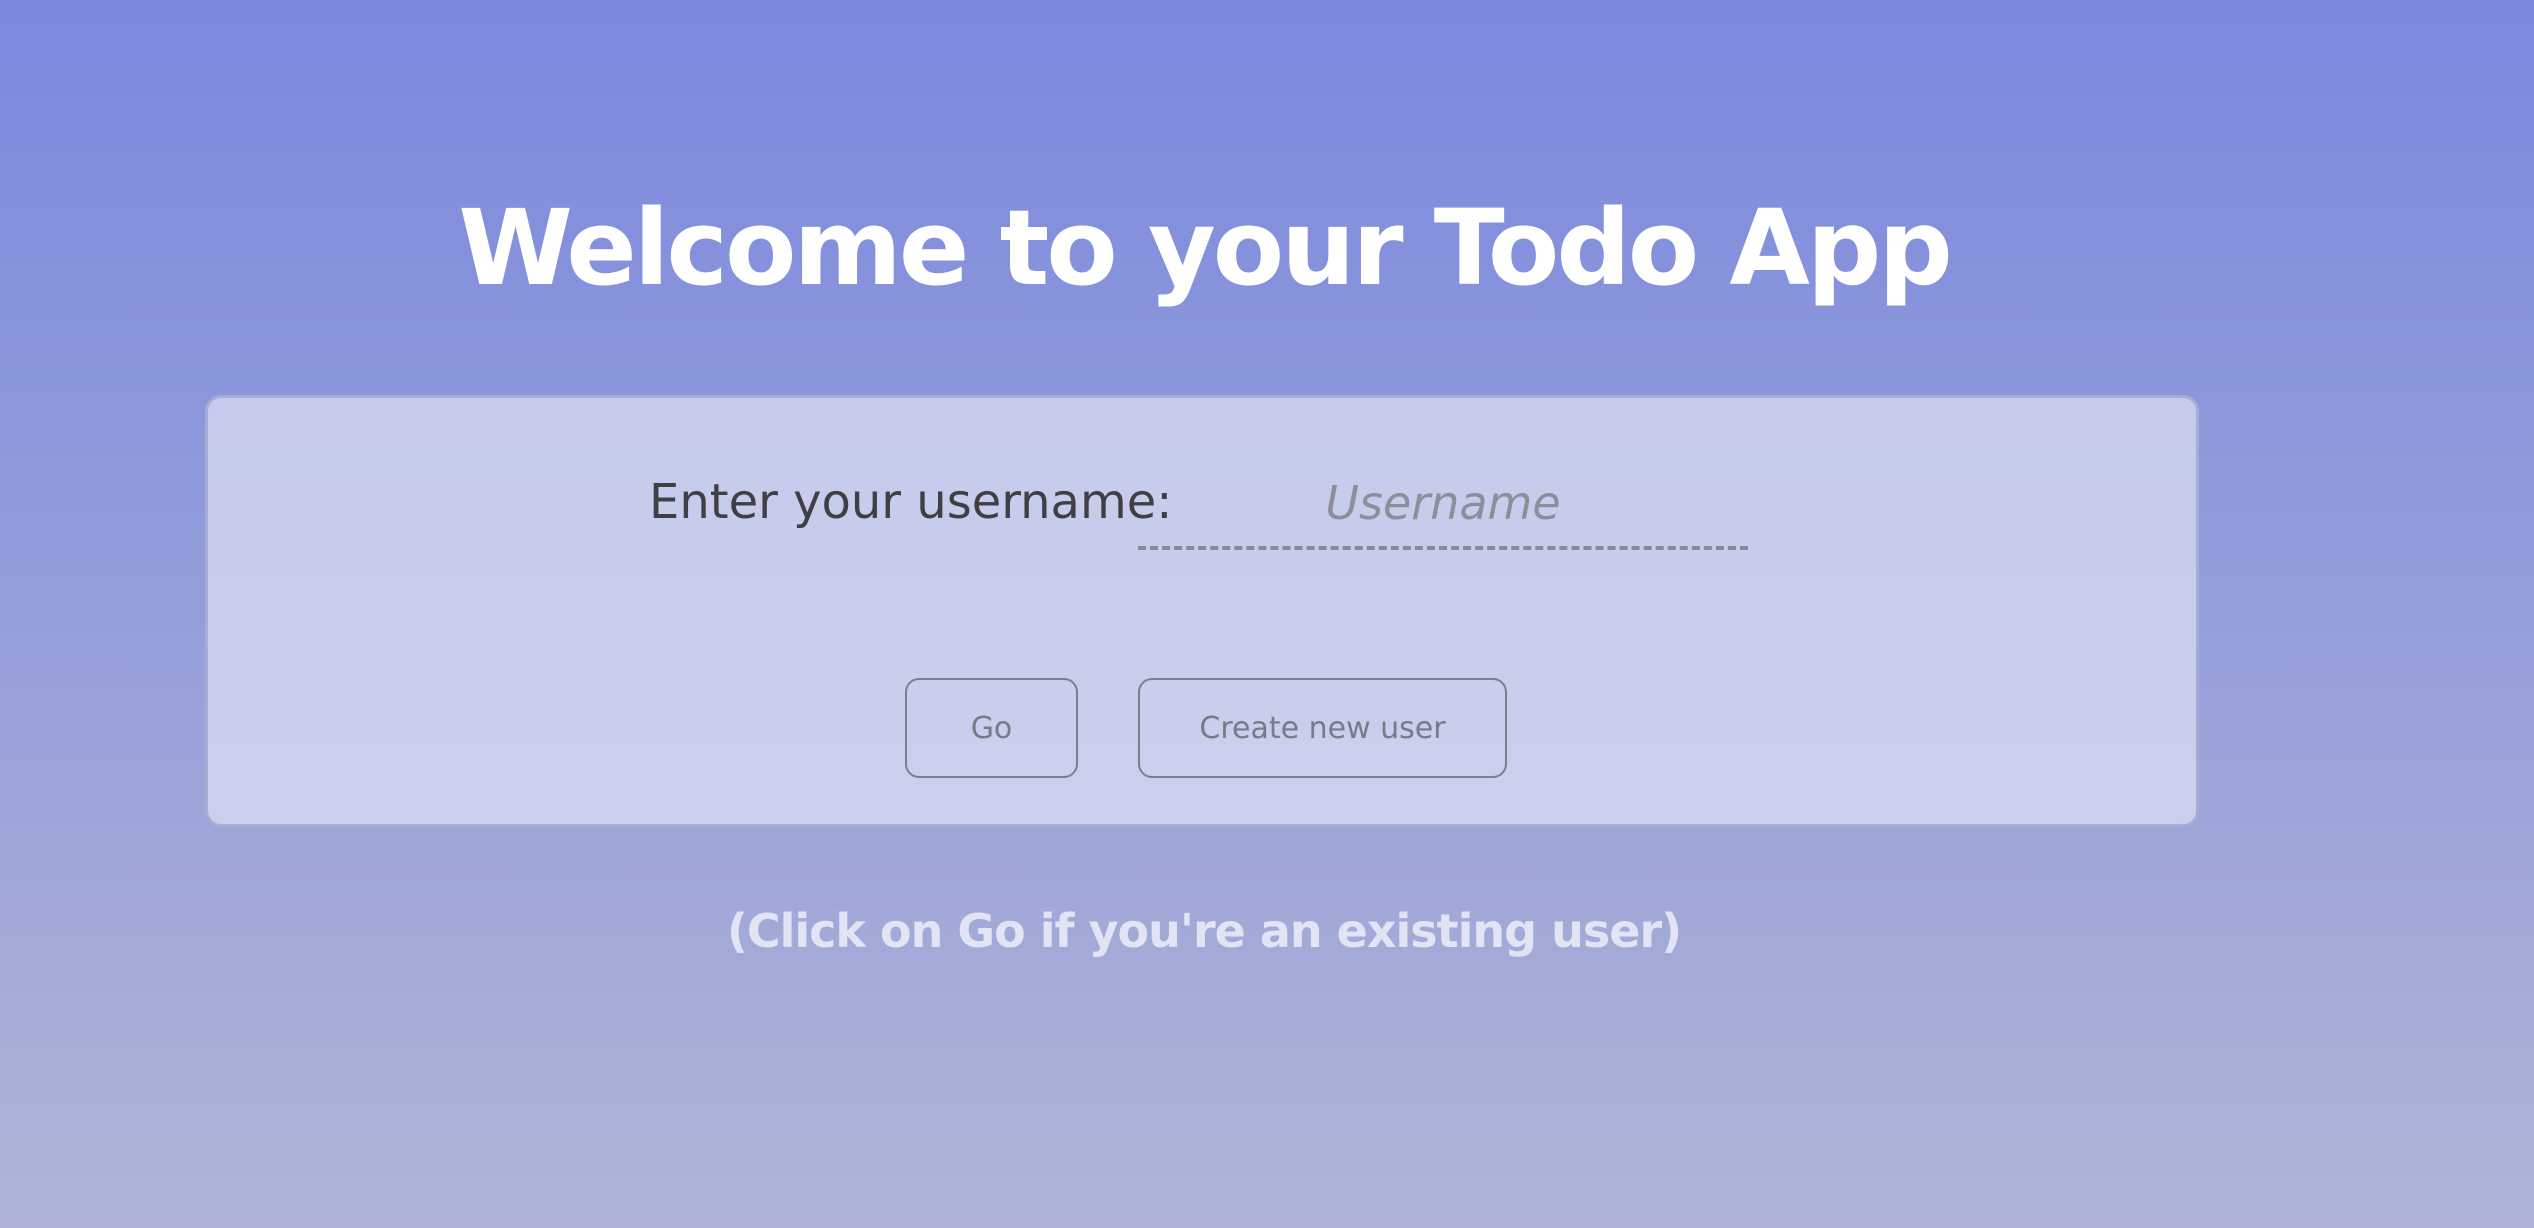 This screenshot has width=2534, height=1228. I want to click on username-input, so click(1443, 505).